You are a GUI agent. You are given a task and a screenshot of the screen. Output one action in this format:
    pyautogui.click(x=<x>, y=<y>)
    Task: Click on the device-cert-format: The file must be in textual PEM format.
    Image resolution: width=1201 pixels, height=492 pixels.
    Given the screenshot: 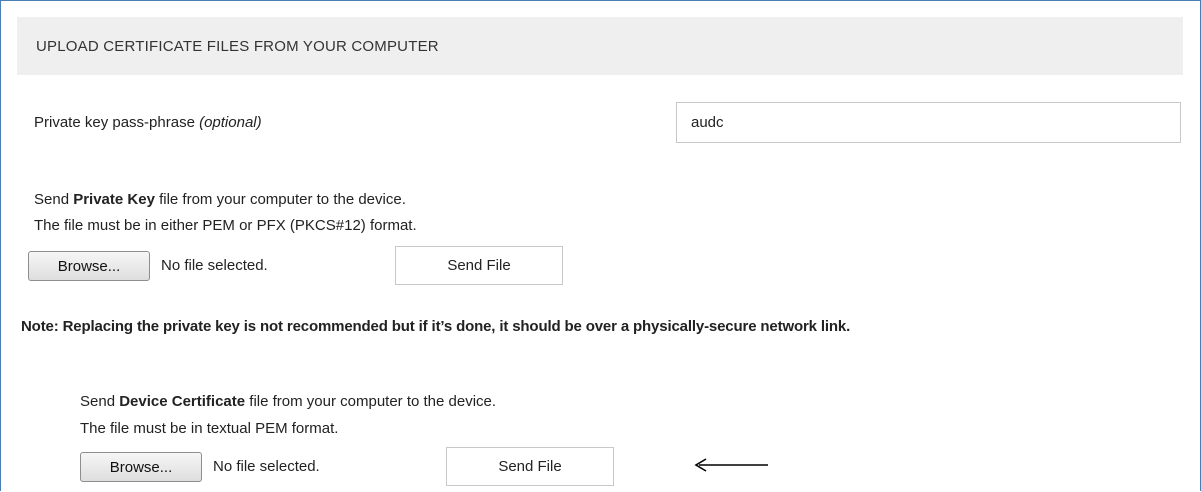 What is the action you would take?
    pyautogui.click(x=209, y=428)
    